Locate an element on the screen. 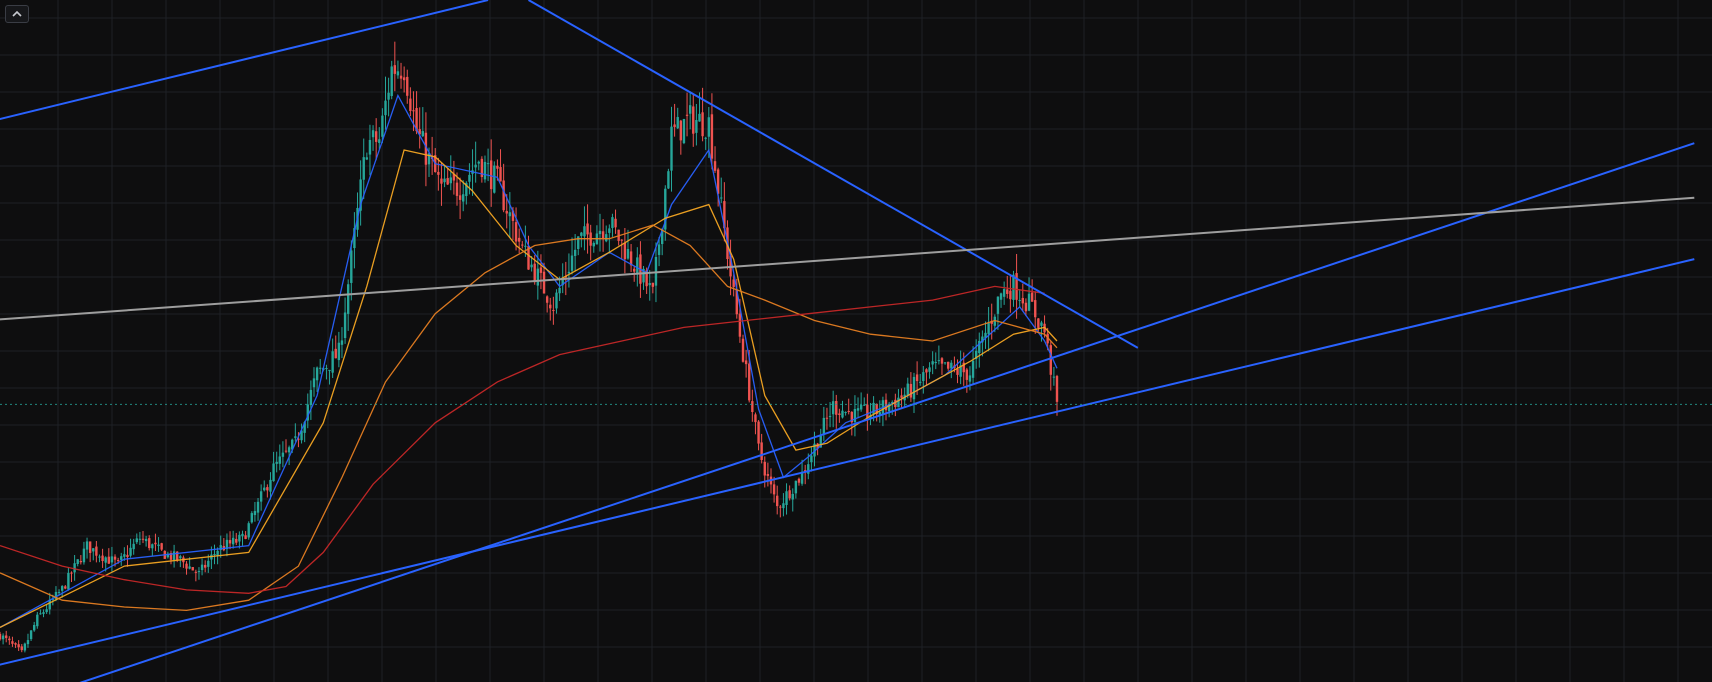  chevron-up-icon is located at coordinates (17, 13).